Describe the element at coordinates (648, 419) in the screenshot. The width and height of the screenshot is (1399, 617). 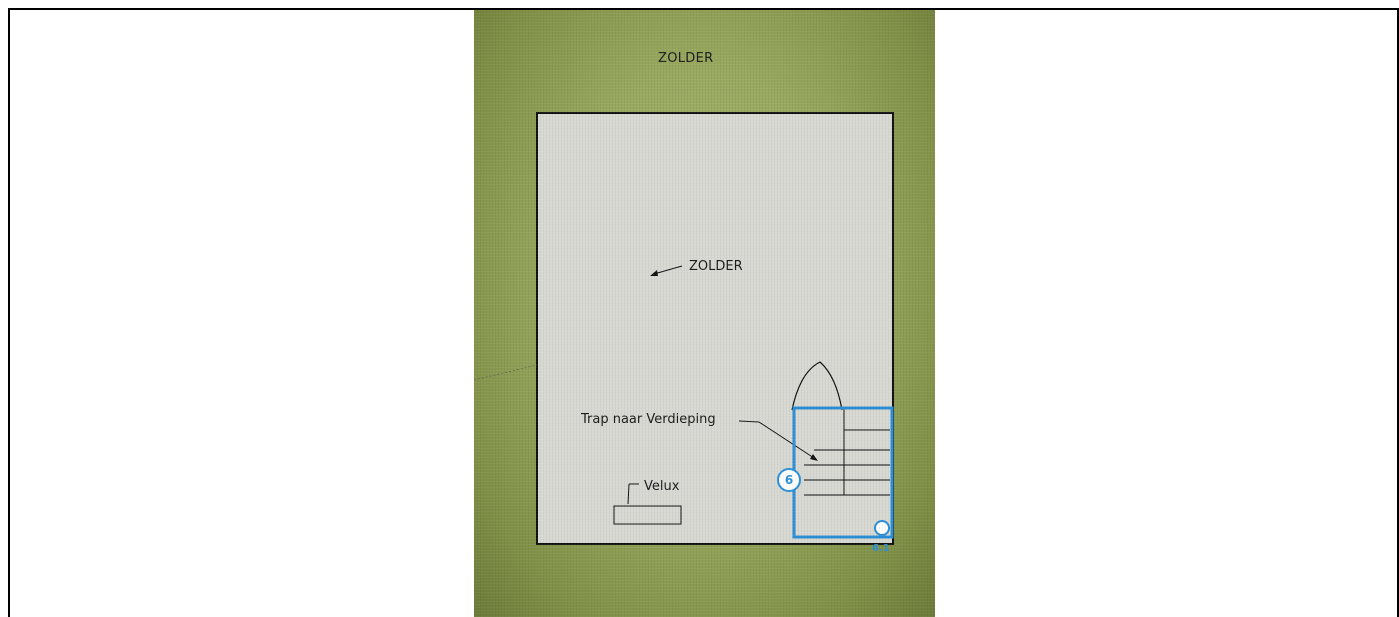
I see `stair-label: Trap naar Verdieping` at that location.